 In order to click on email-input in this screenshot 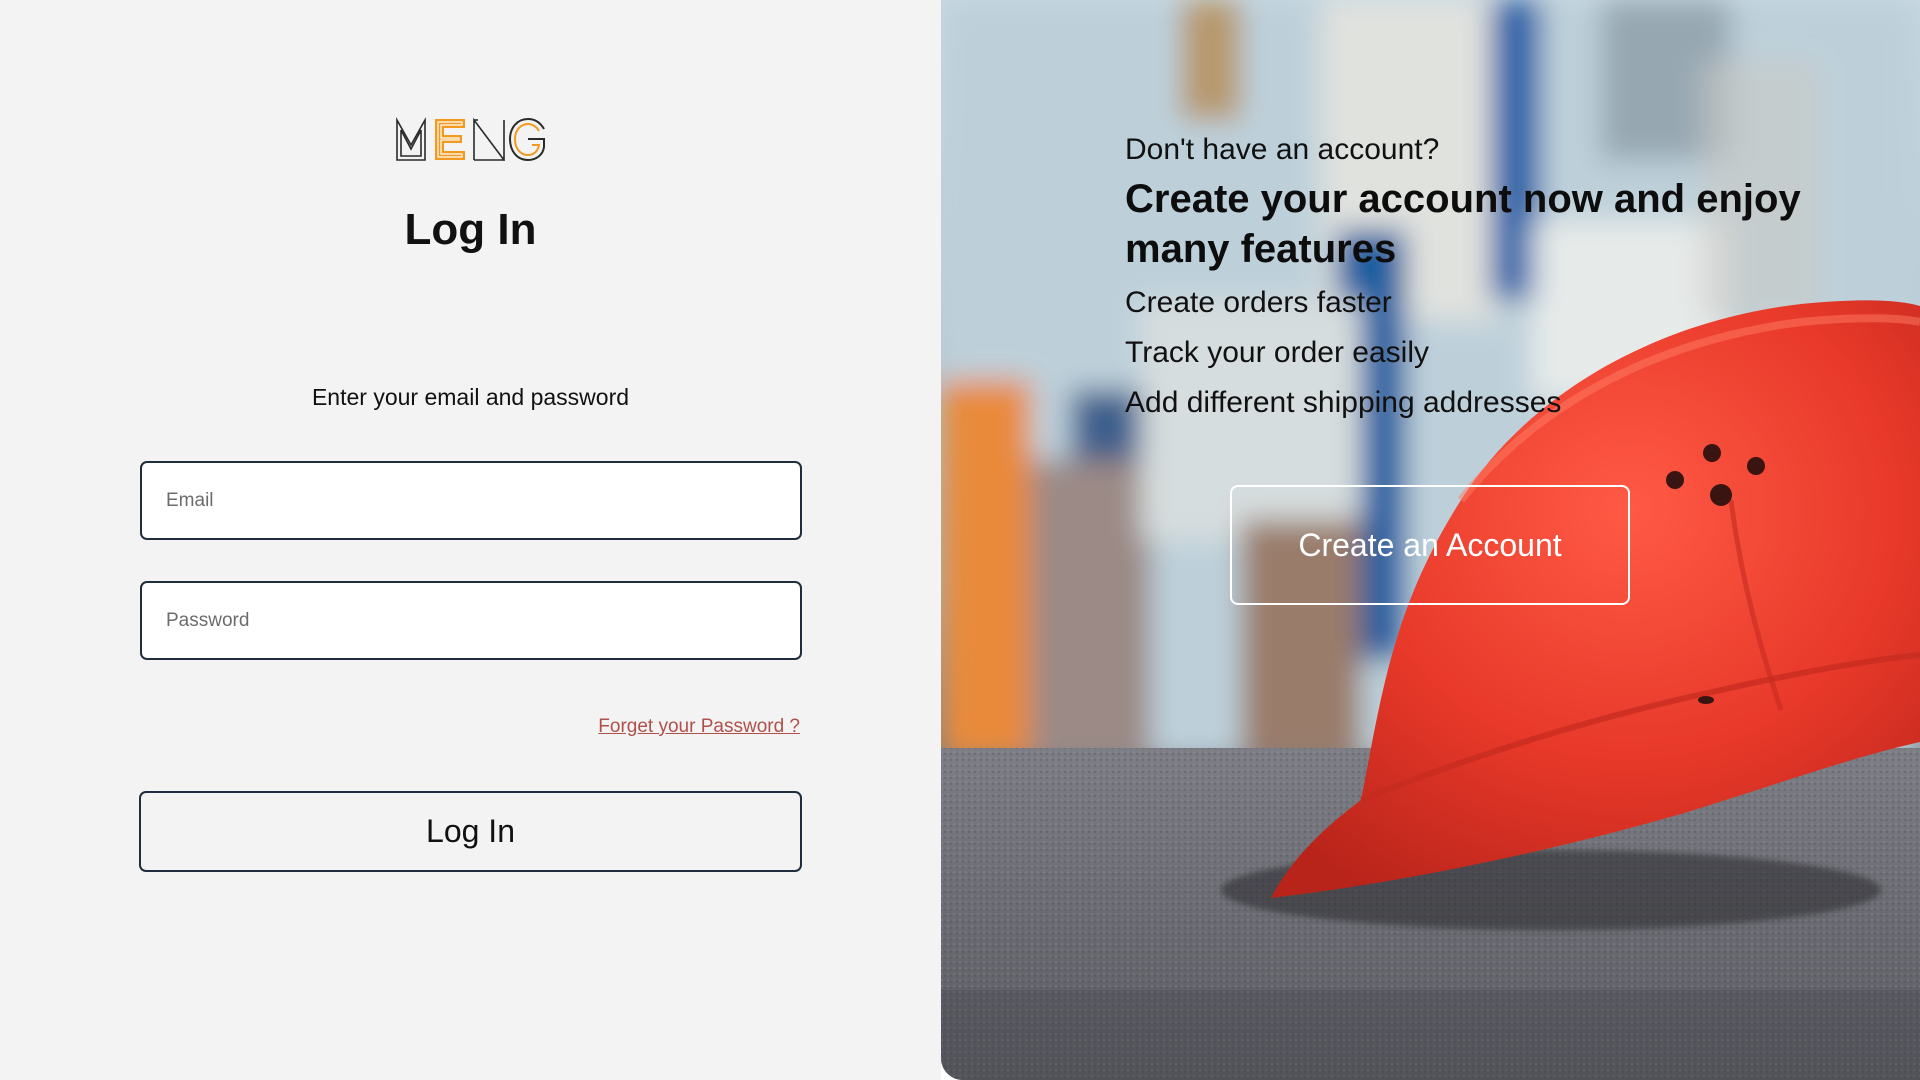, I will do `click(471, 500)`.